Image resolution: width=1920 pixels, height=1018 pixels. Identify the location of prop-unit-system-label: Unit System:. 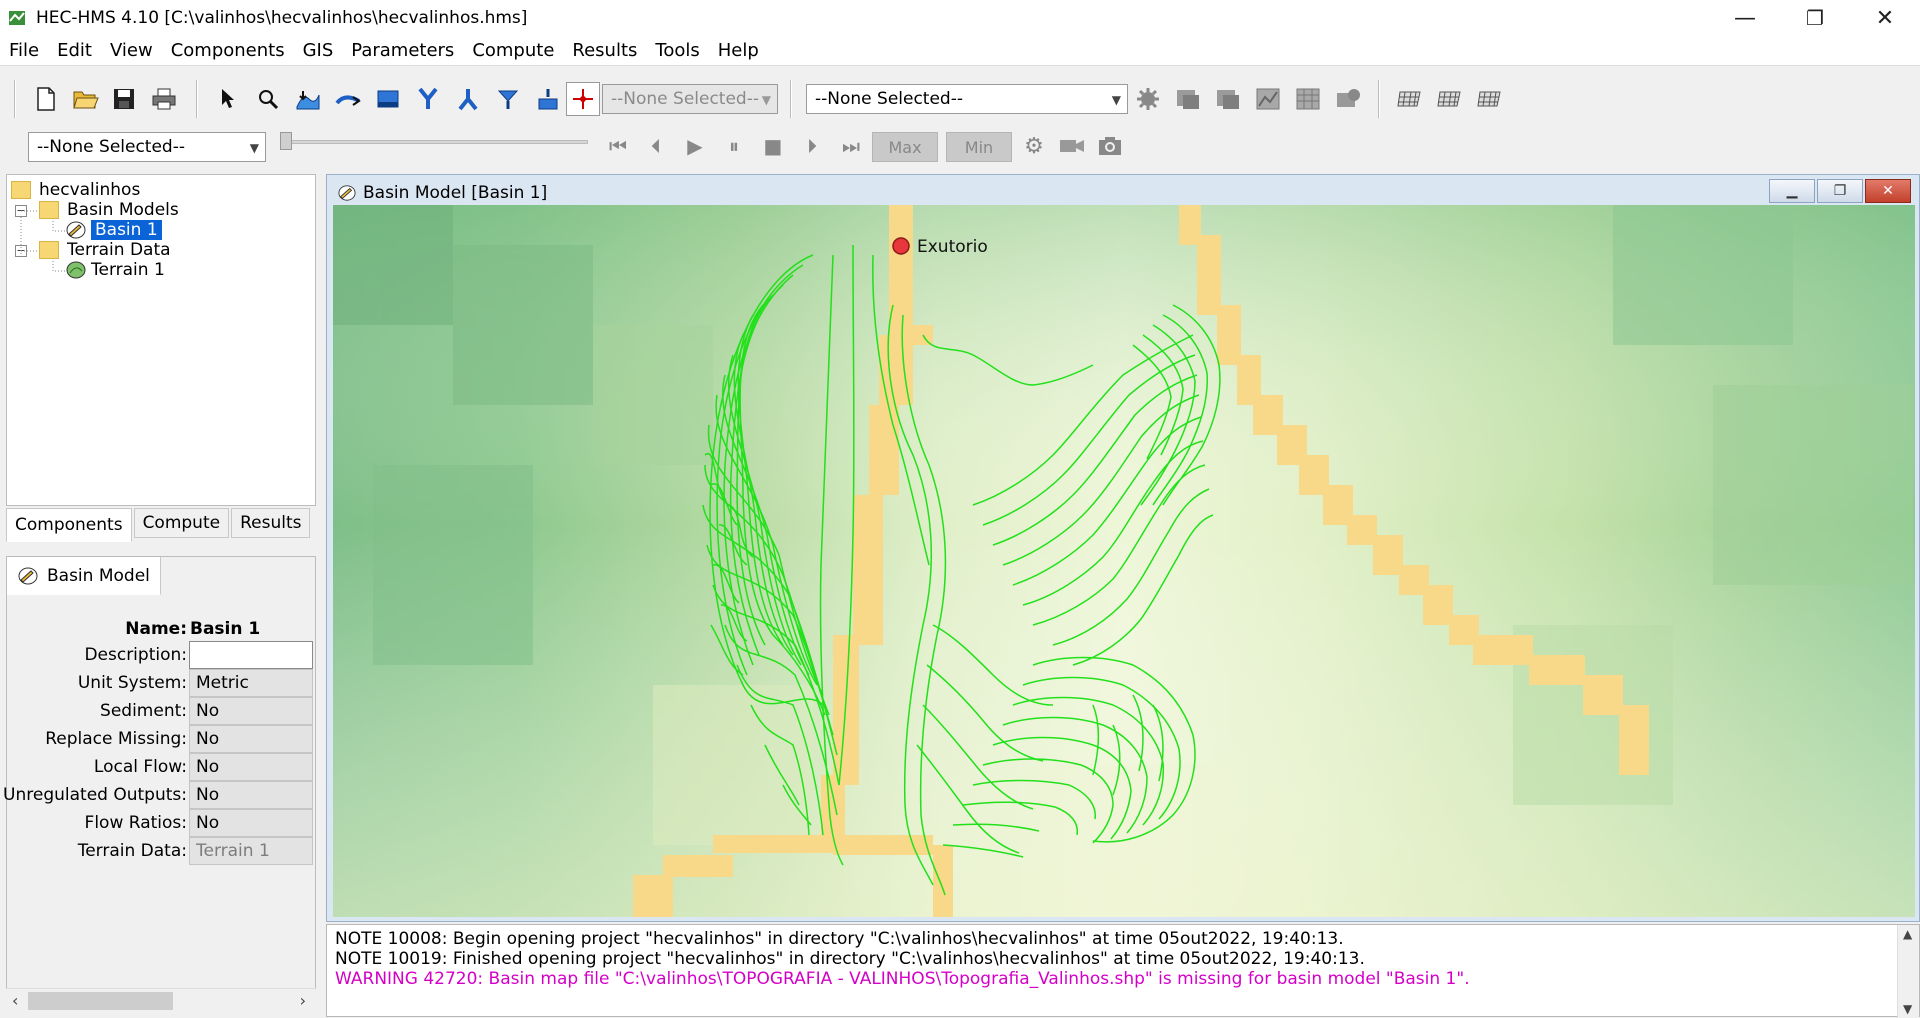
(132, 683).